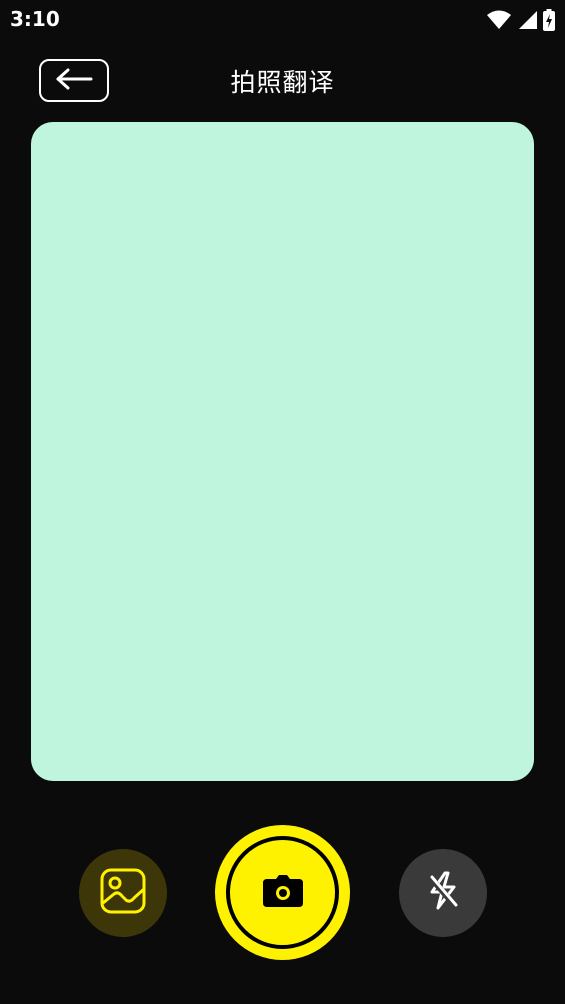  I want to click on shutter-button, so click(282, 892).